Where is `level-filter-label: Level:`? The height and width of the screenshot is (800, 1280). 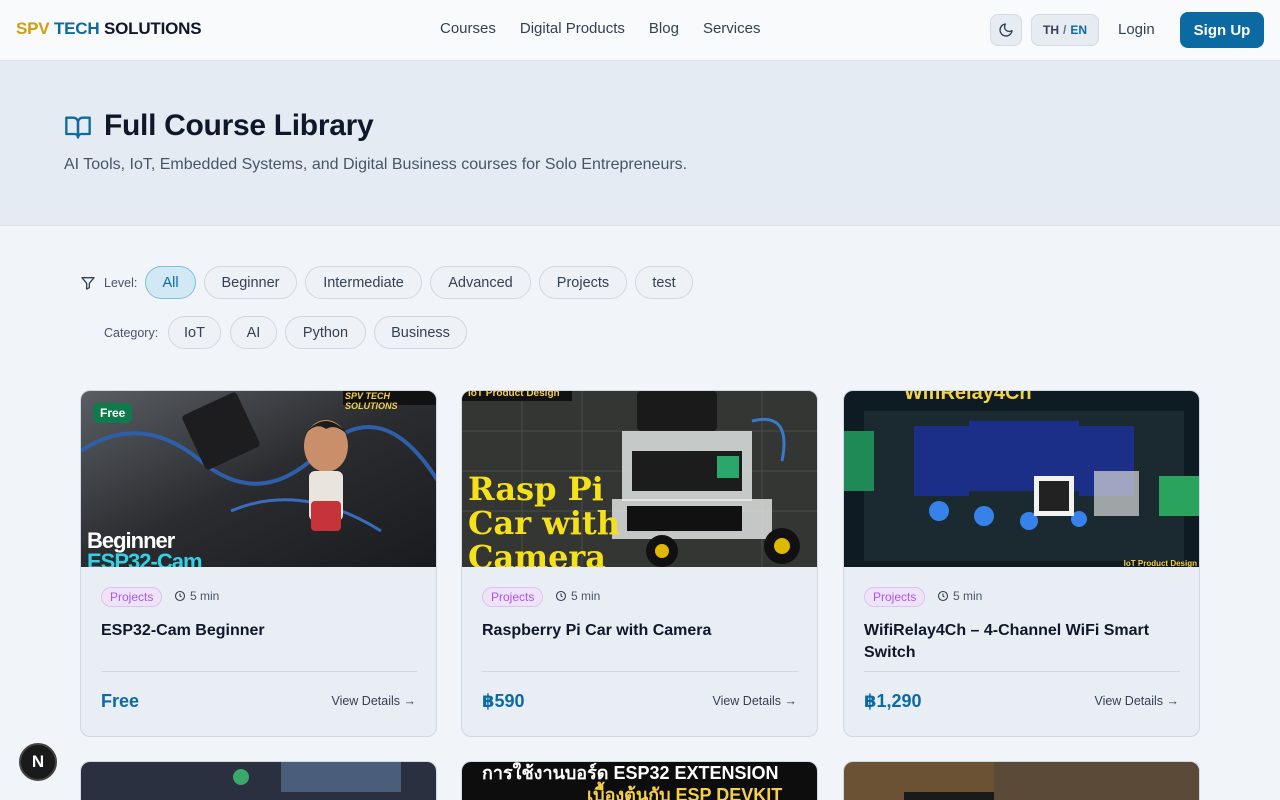
level-filter-label: Level: is located at coordinates (121, 283).